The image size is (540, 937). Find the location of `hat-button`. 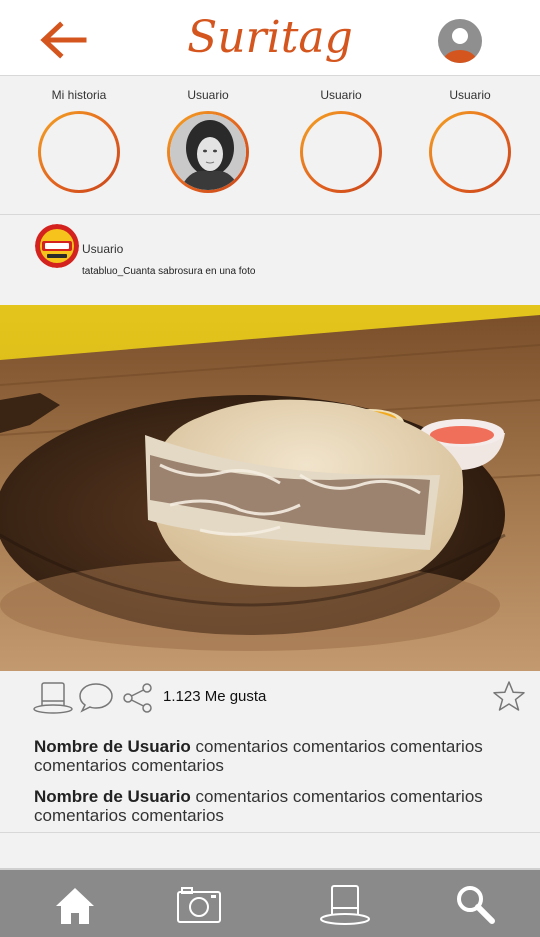

hat-button is located at coordinates (53, 698).